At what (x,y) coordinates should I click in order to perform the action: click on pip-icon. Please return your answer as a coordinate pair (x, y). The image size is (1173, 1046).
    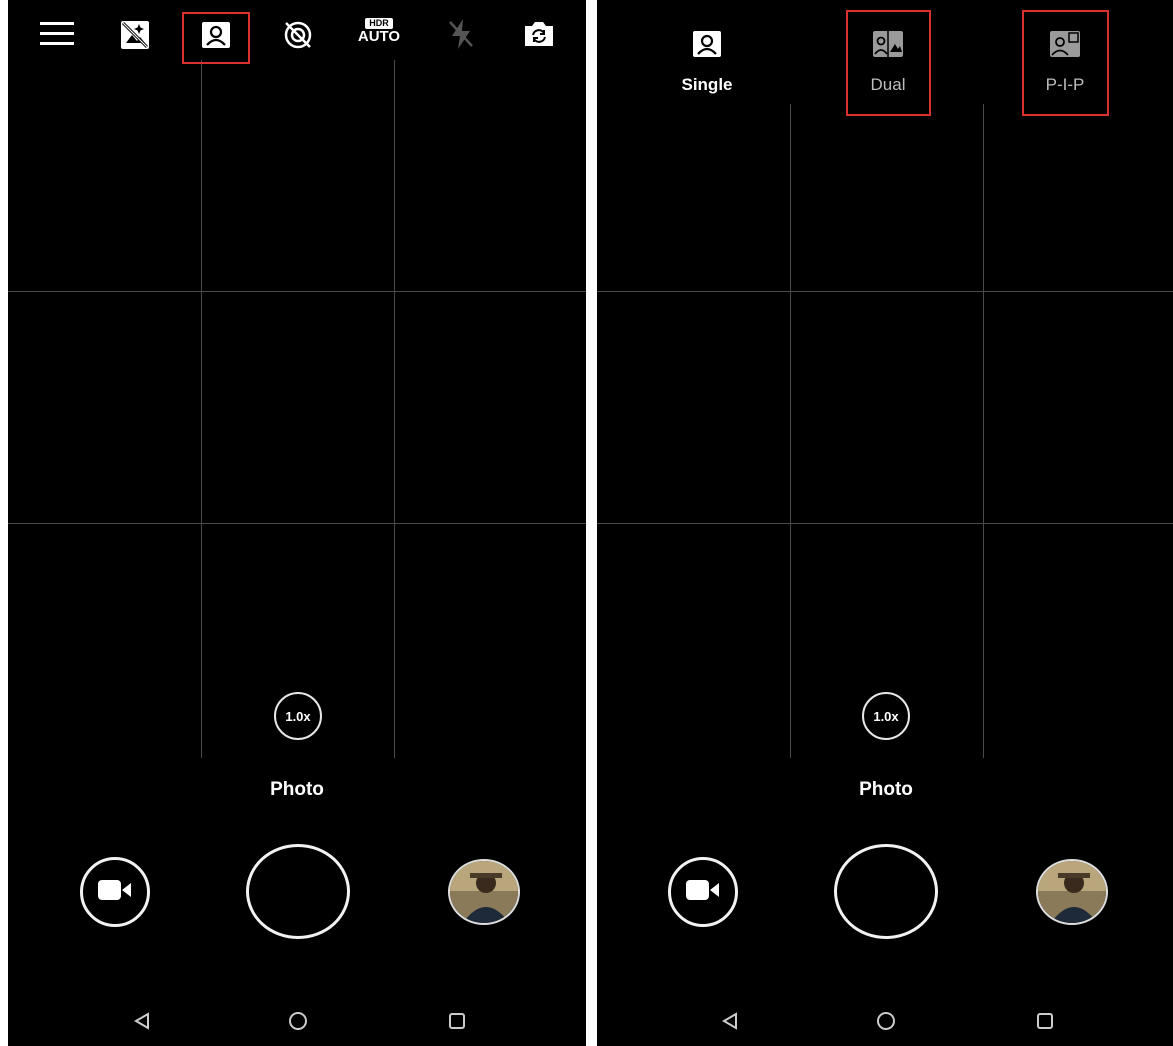
    Looking at the image, I should click on (1065, 46).